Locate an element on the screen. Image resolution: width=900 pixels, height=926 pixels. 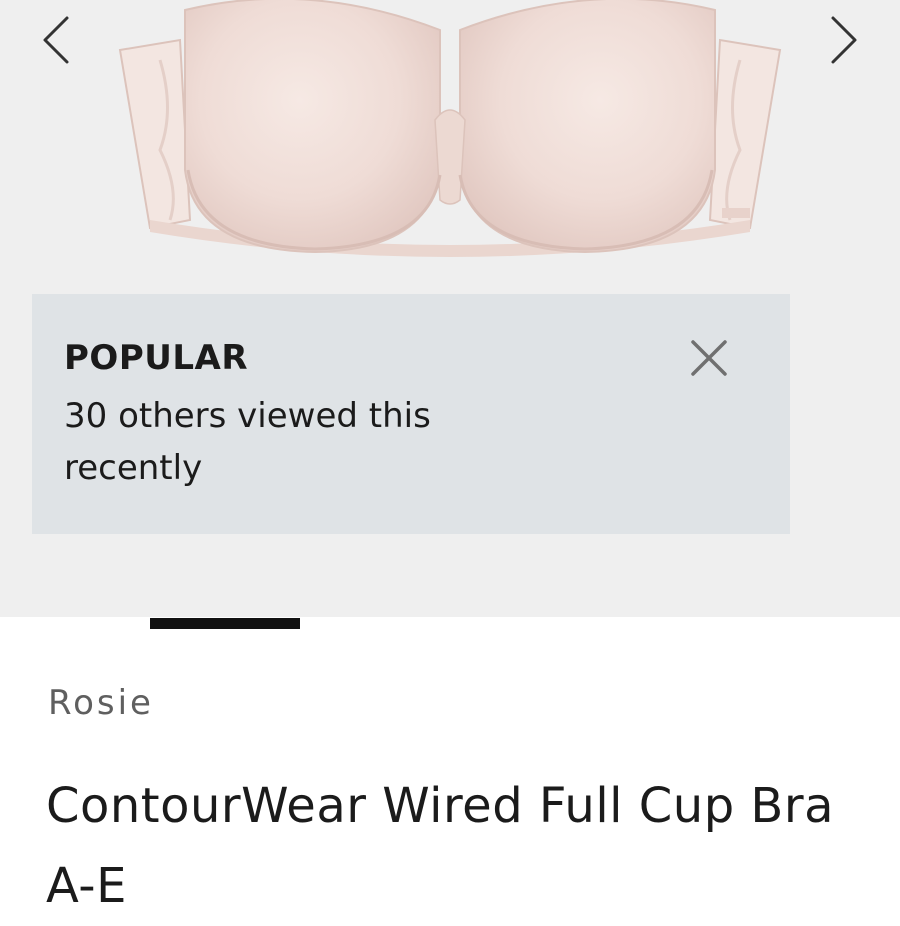
popup-title: POPULAR is located at coordinates (156, 358).